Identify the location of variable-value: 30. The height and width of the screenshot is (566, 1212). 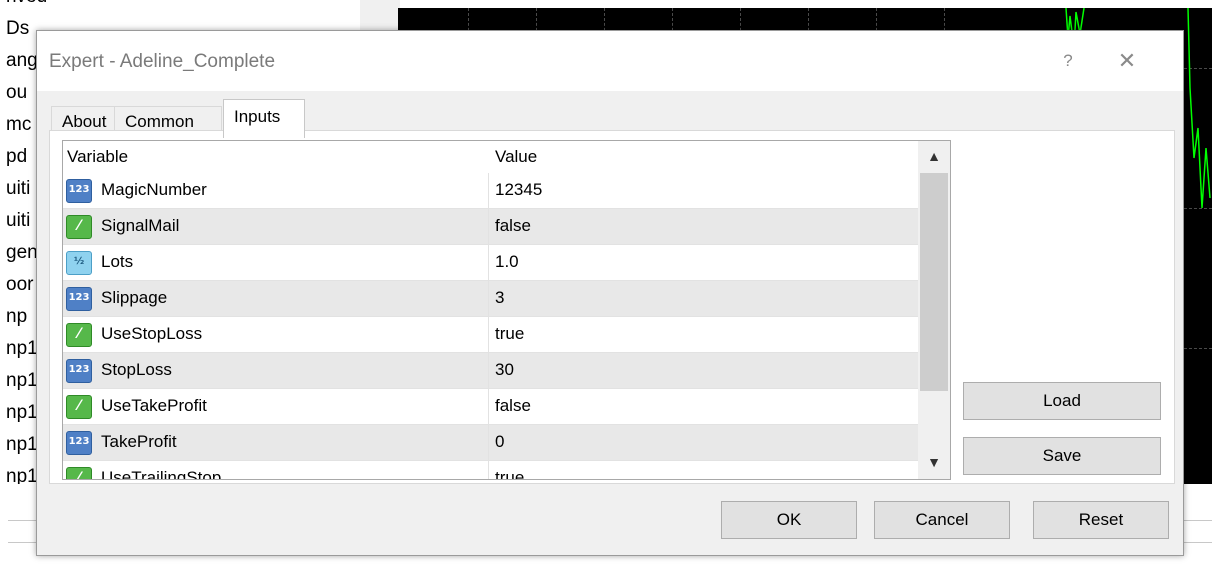
(504, 370).